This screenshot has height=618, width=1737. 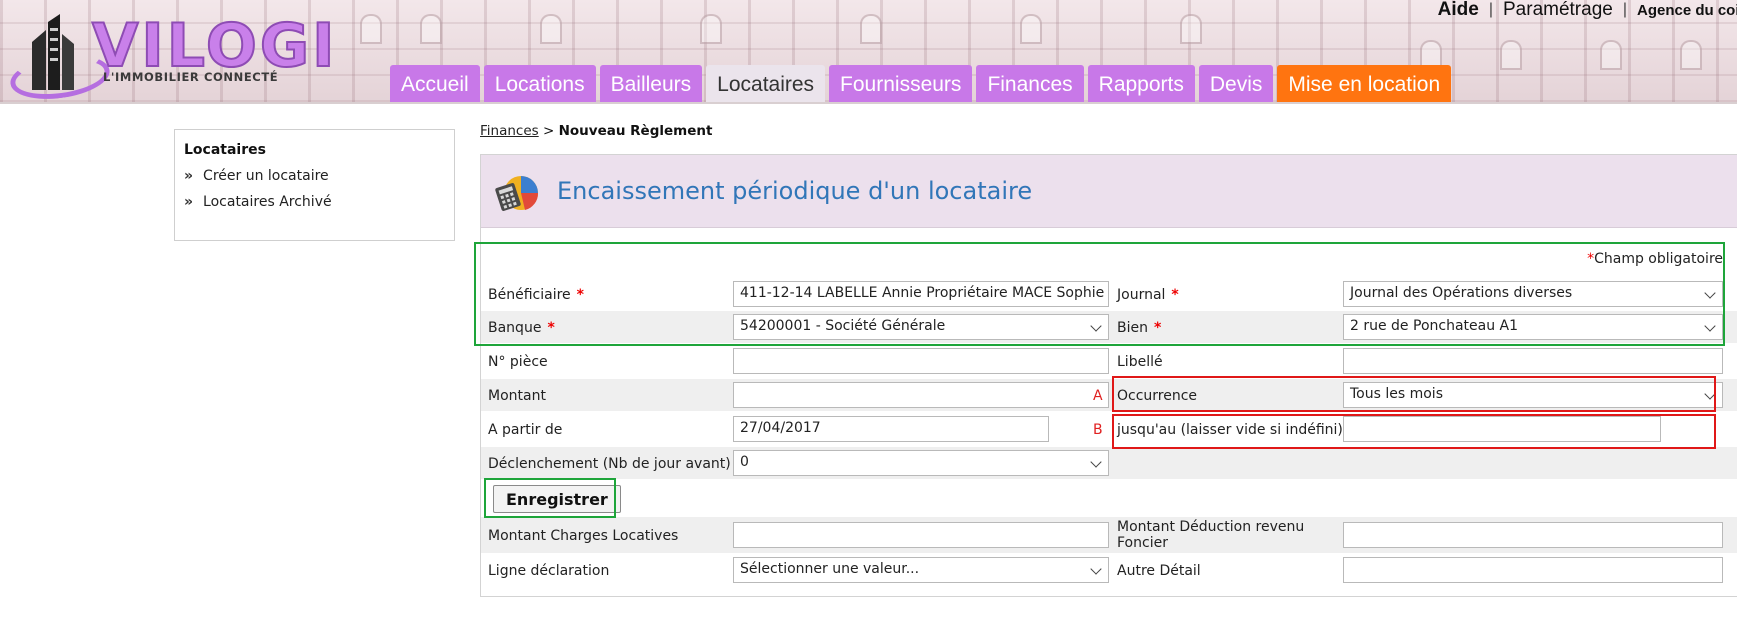 I want to click on form-row-montant: Montant A Occurrence Tous les mois, so click(x=1109, y=395).